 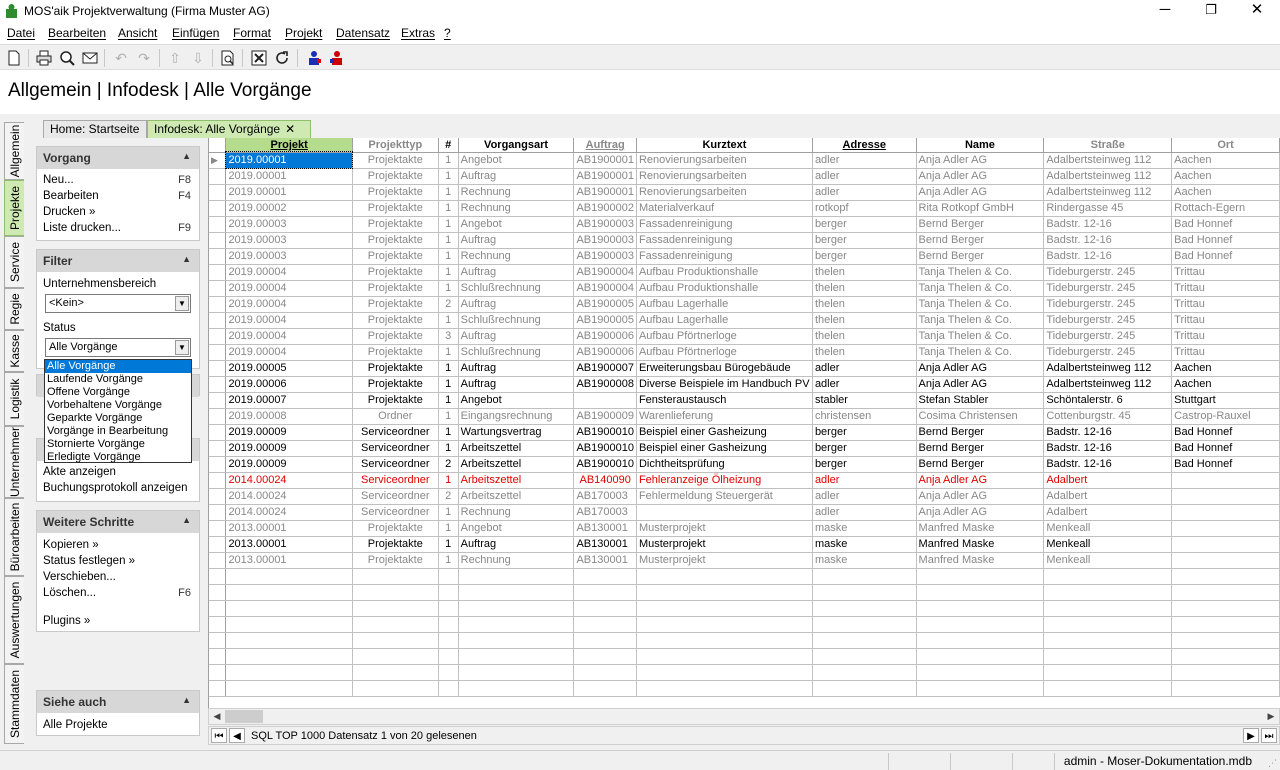 What do you see at coordinates (289, 208) in the screenshot?
I see `cell-projekt: 2019.00002` at bounding box center [289, 208].